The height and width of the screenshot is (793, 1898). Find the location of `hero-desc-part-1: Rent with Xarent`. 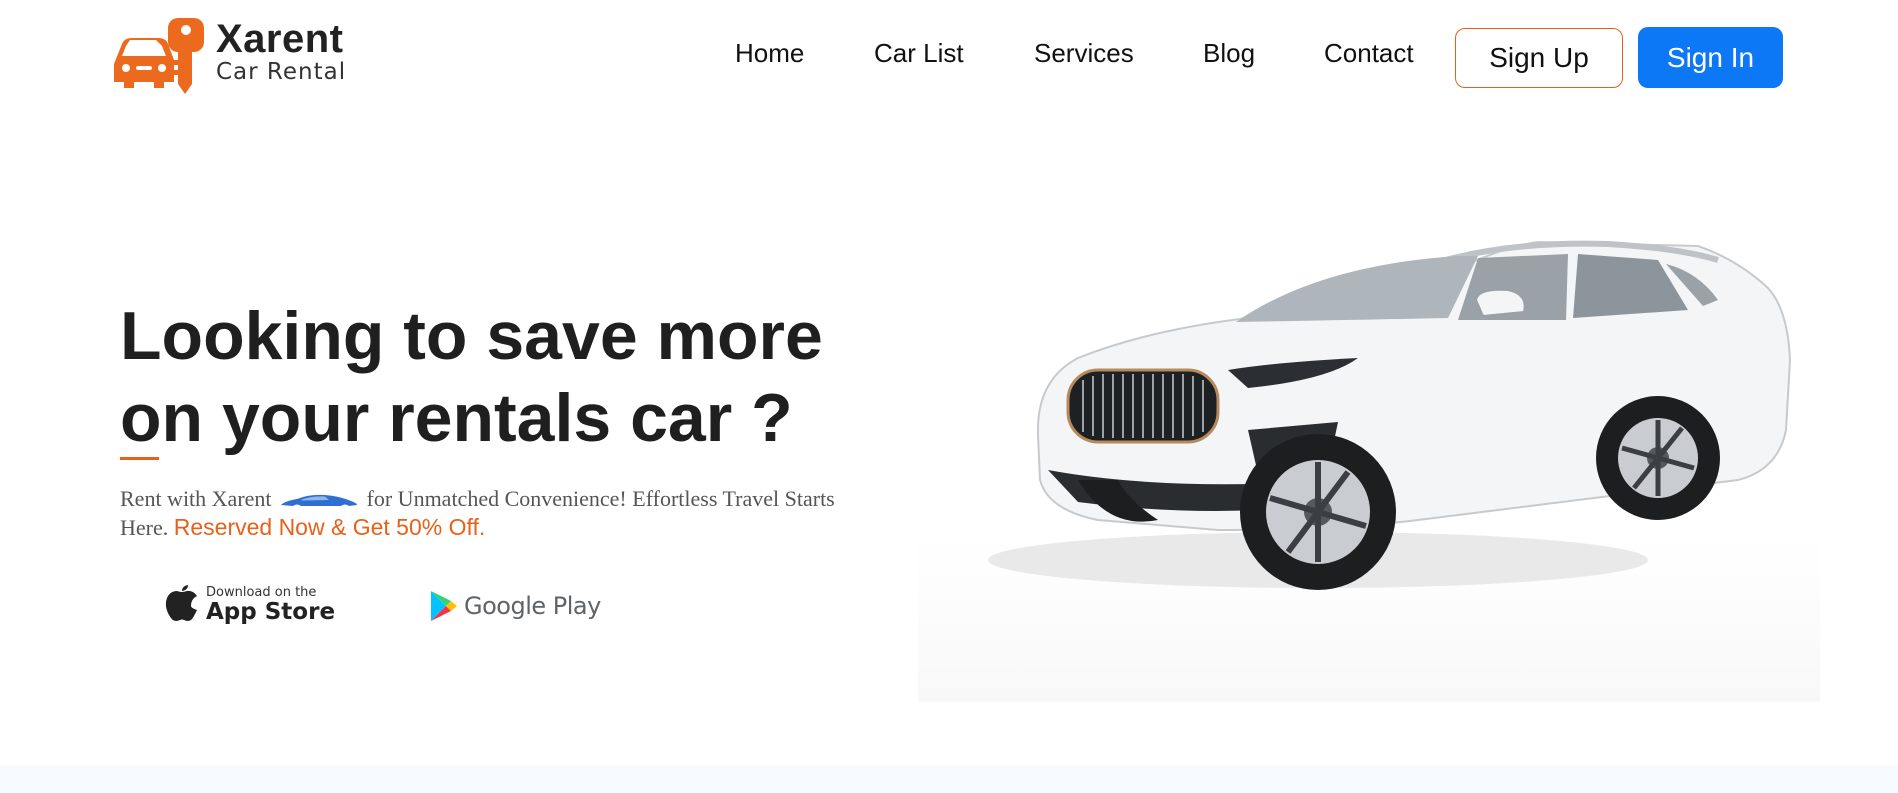

hero-desc-part-1: Rent with Xarent is located at coordinates (196, 498).